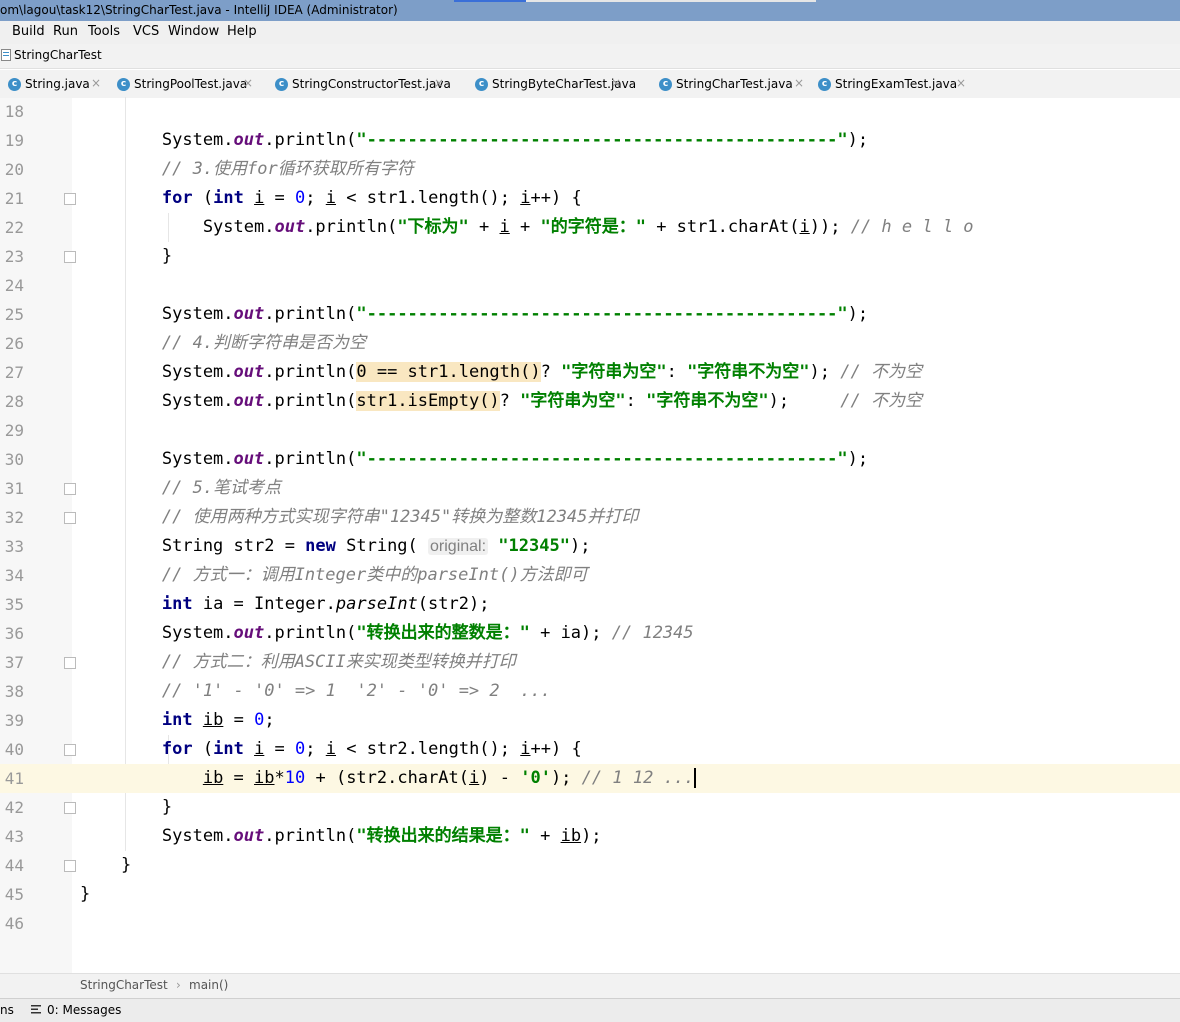 Image resolution: width=1180 pixels, height=1022 pixels. What do you see at coordinates (12, 314) in the screenshot?
I see `line-number: 25` at bounding box center [12, 314].